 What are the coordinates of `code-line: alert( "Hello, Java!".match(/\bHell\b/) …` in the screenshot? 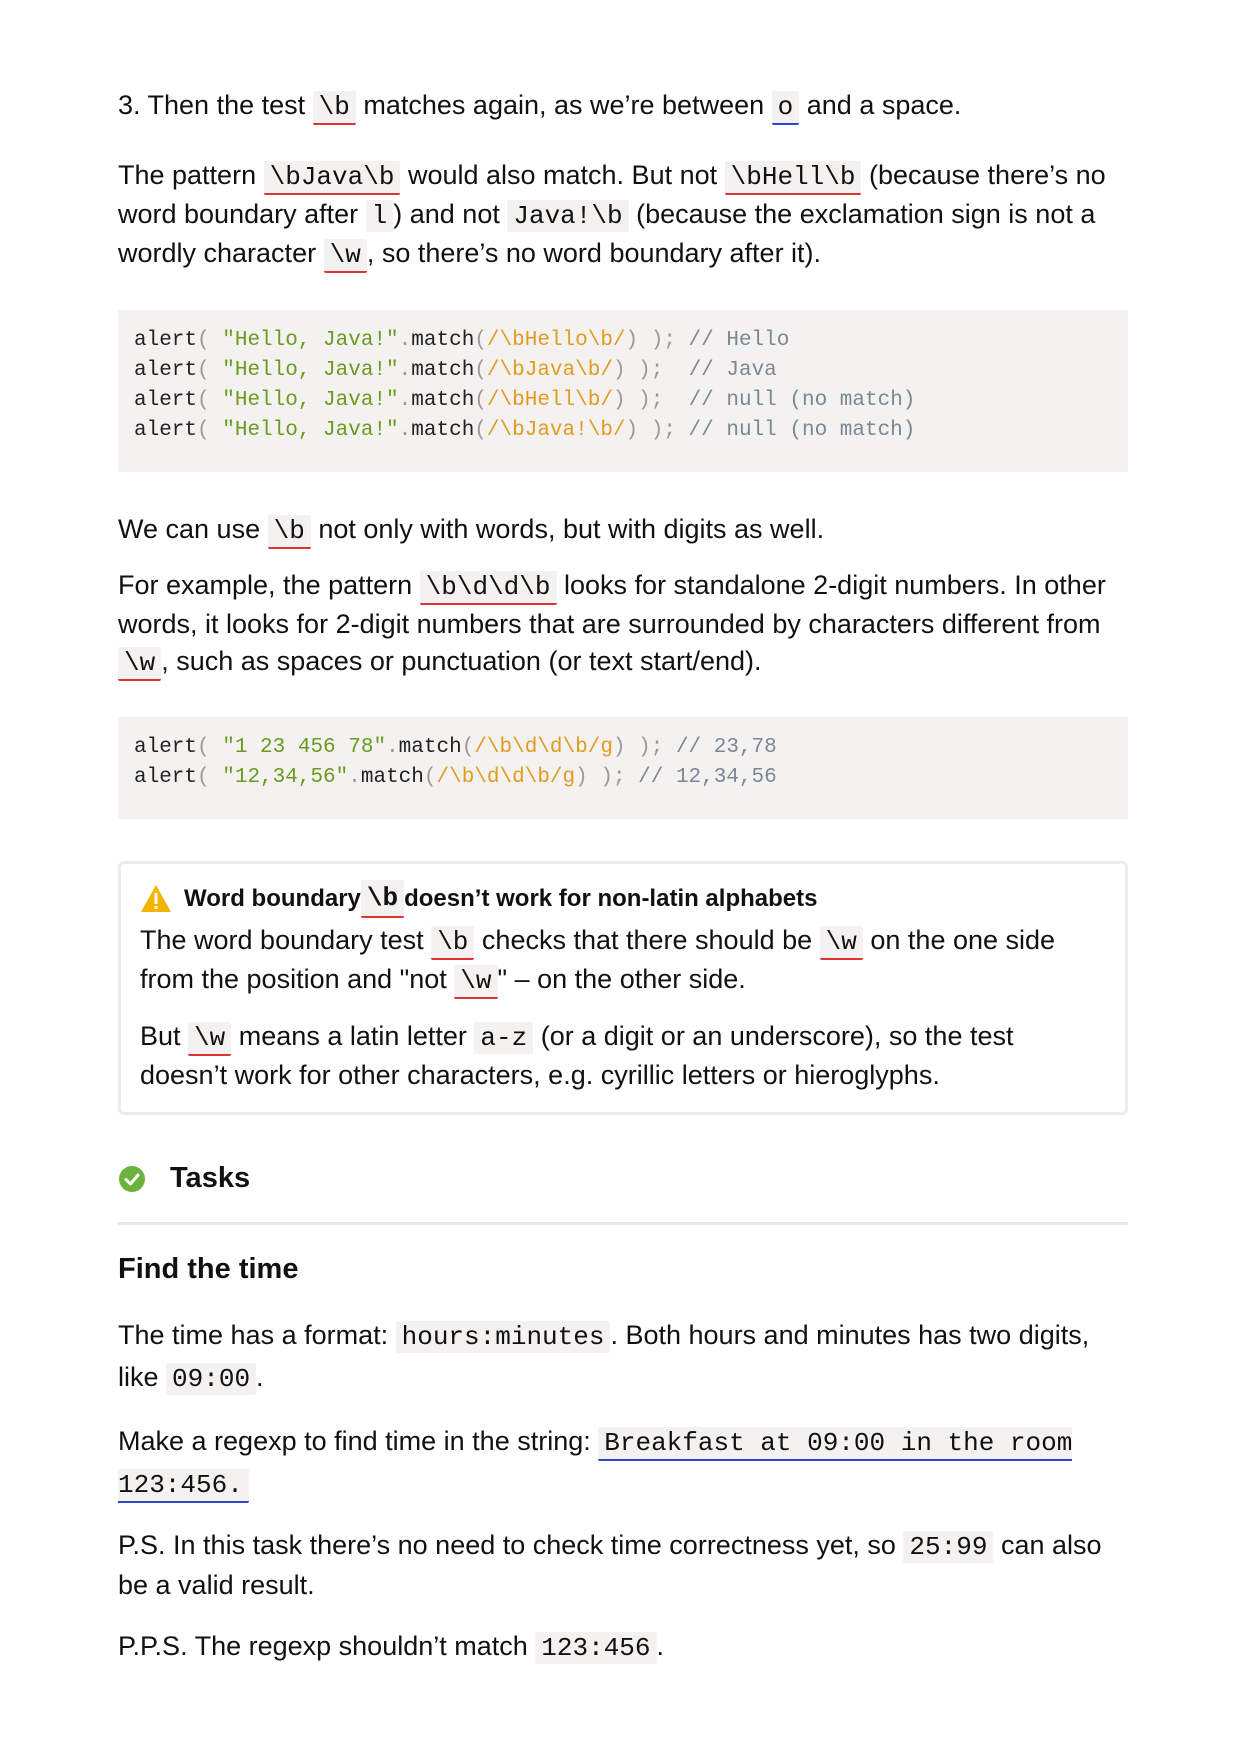 It's located at (623, 401).